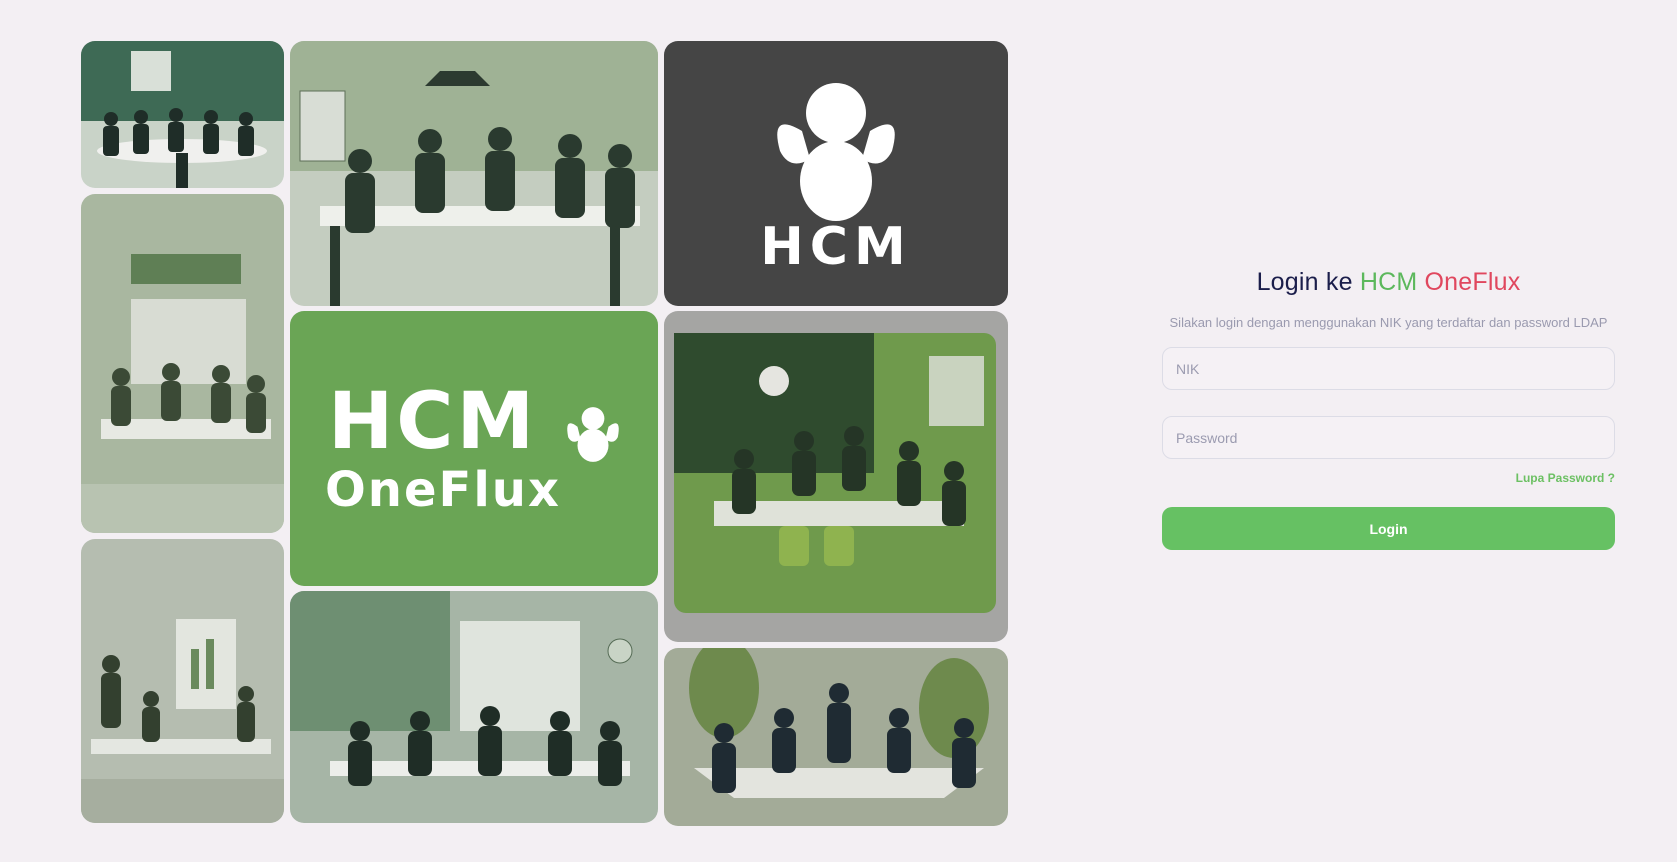 The height and width of the screenshot is (862, 1677). What do you see at coordinates (836, 247) in the screenshot?
I see `hcm-logo-text: HCM` at bounding box center [836, 247].